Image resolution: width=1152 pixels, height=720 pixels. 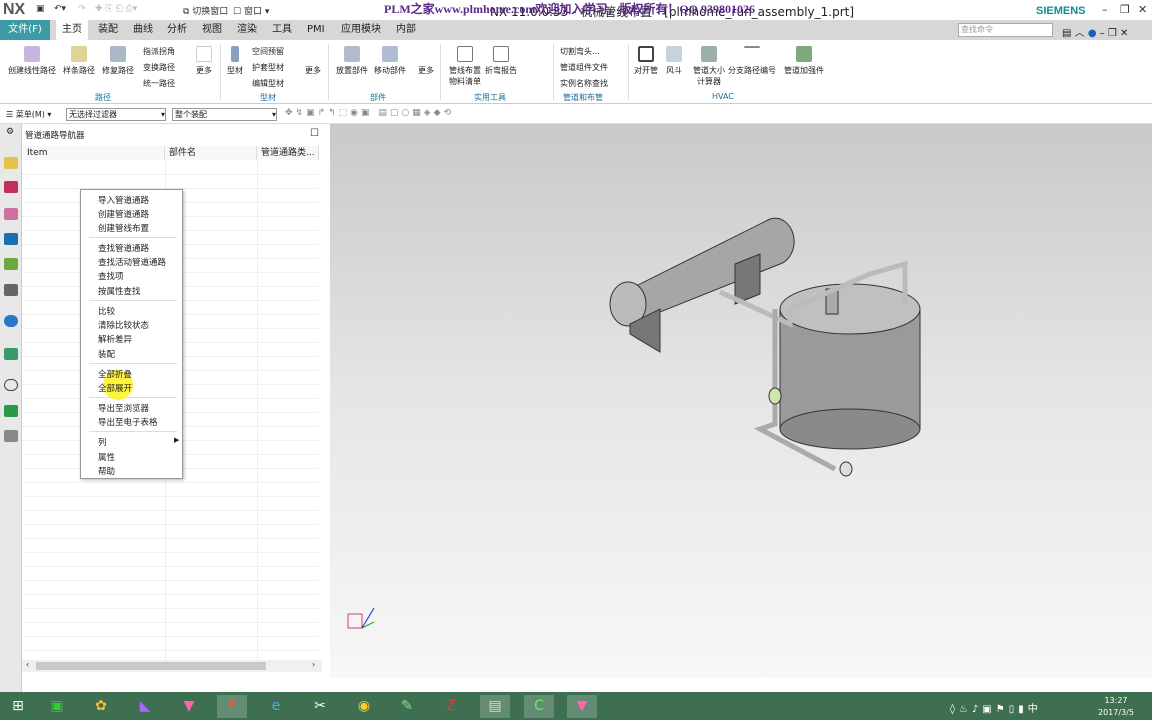 I want to click on nx-active-icon: ▼, so click(x=582, y=706).